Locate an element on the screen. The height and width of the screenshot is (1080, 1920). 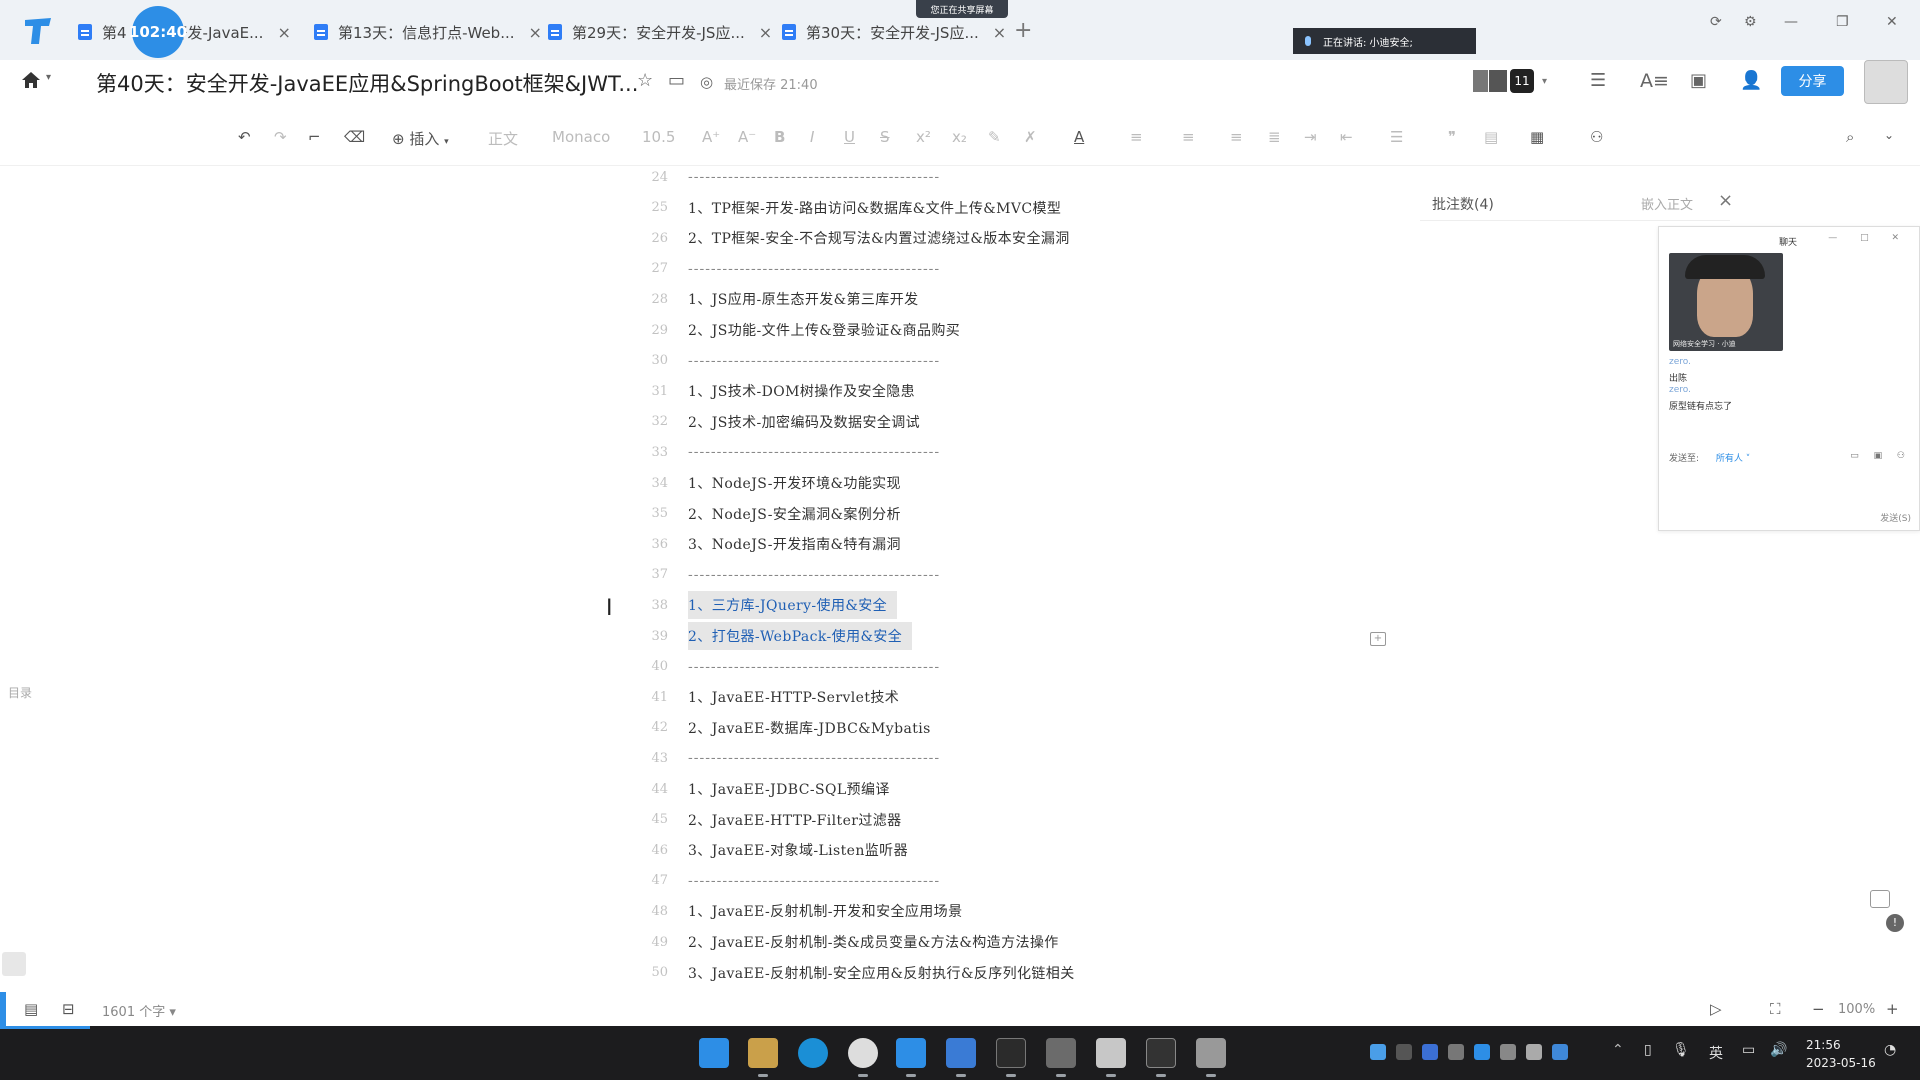
document-line: 31 1、JS技术-DOM树操作及安全隐患 is located at coordinates (767, 391).